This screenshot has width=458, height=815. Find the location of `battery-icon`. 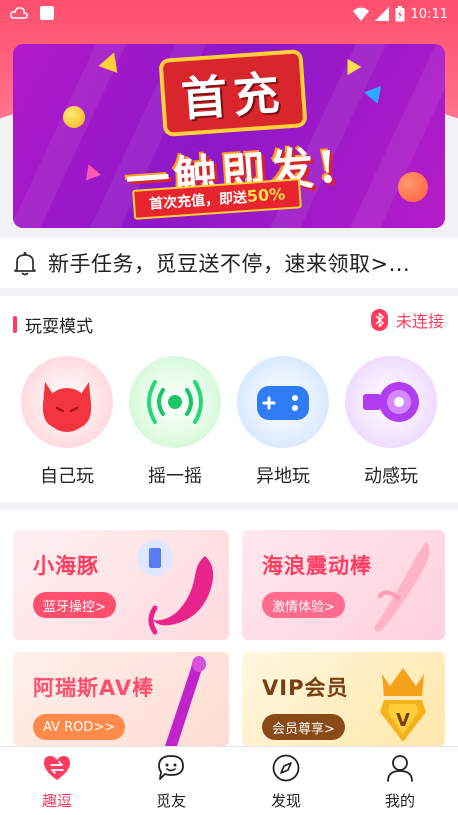

battery-icon is located at coordinates (400, 14).